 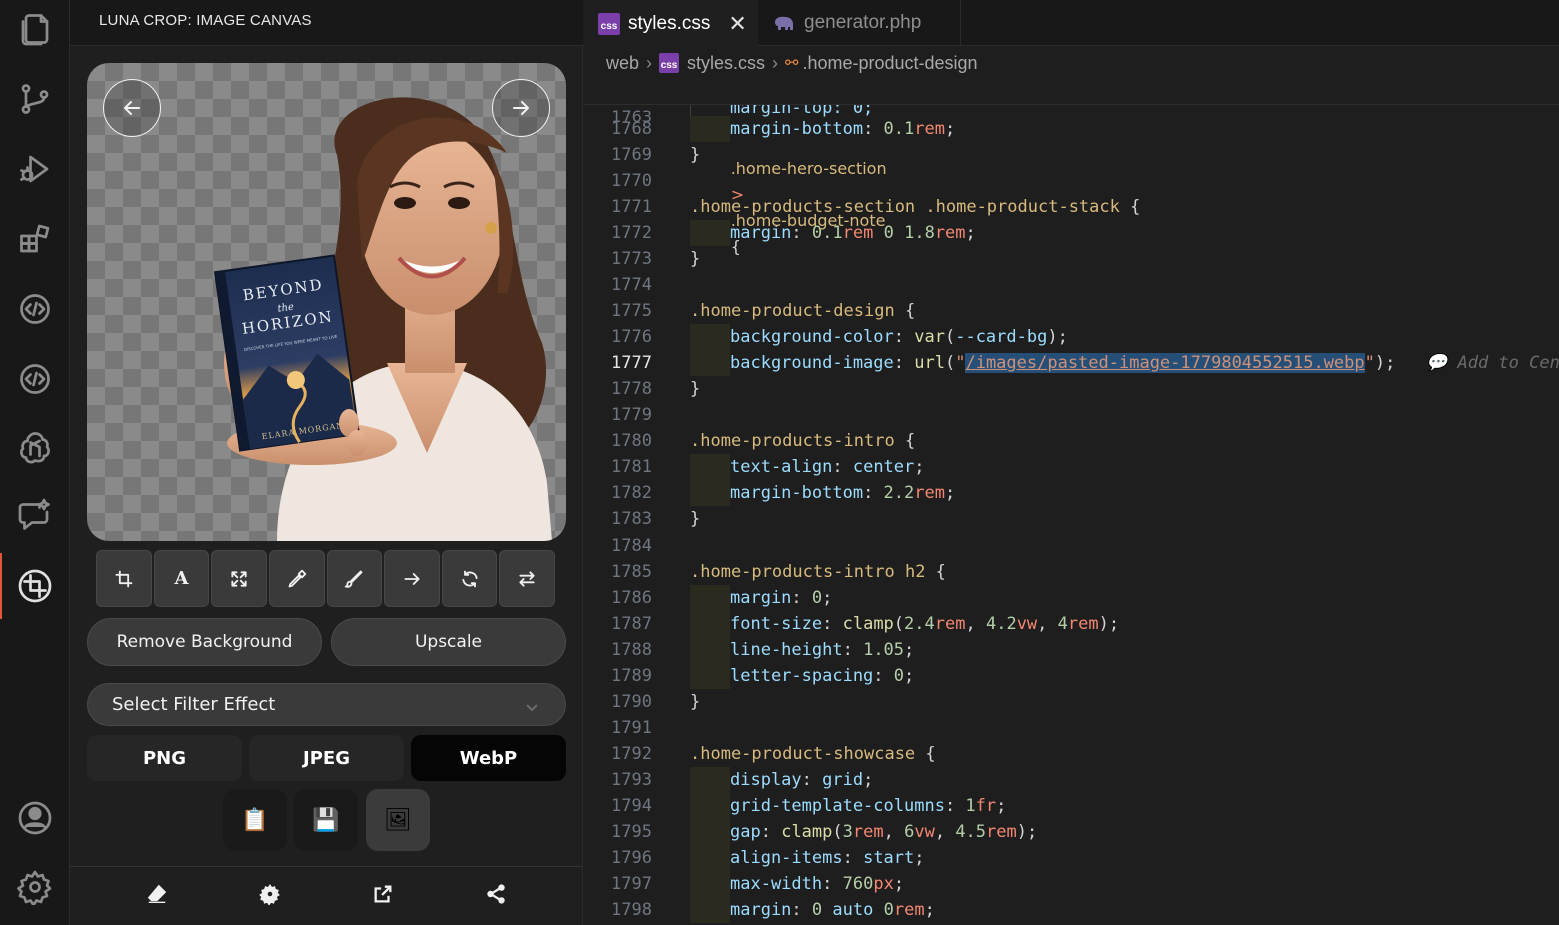 I want to click on arrow-right-icon, so click(x=521, y=108).